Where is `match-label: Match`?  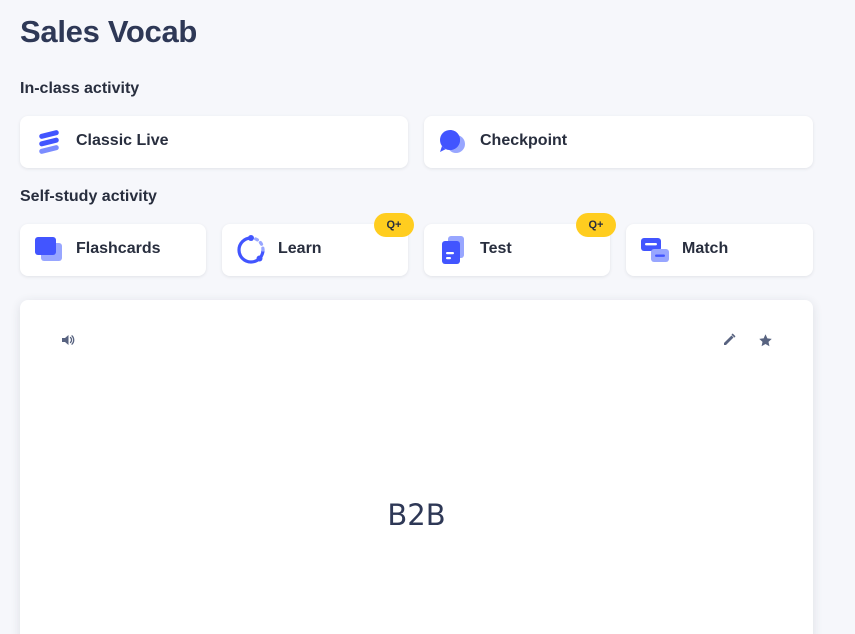
match-label: Match is located at coordinates (705, 248).